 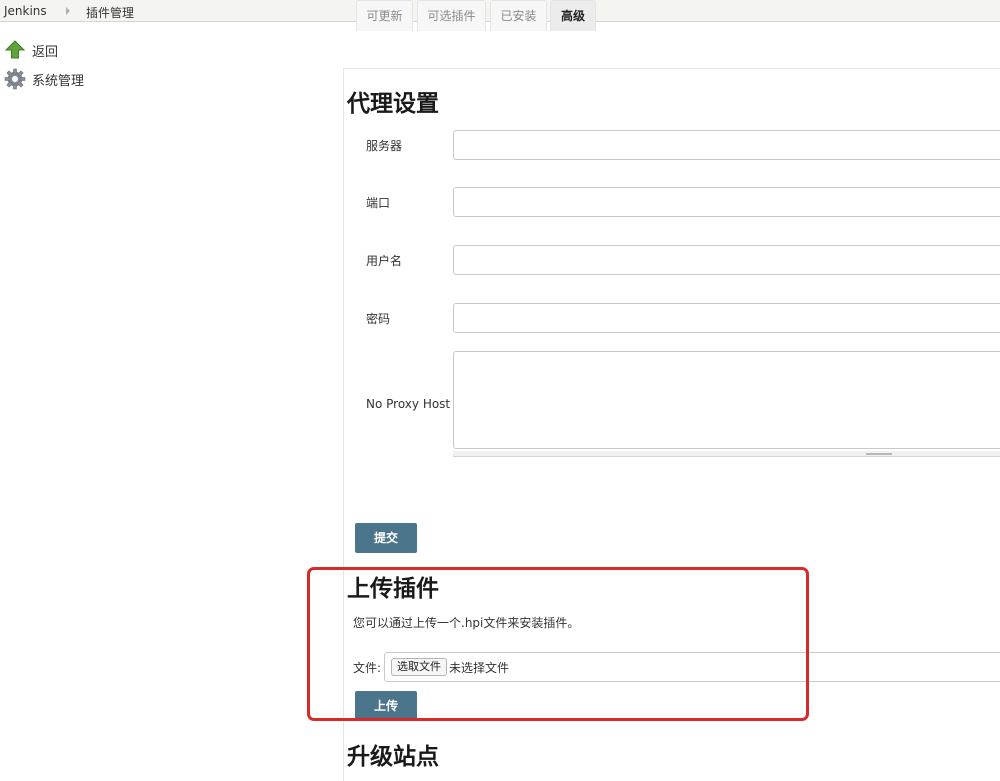 I want to click on breadcrumb-plugin-manager-link: 插件管理, so click(x=110, y=12).